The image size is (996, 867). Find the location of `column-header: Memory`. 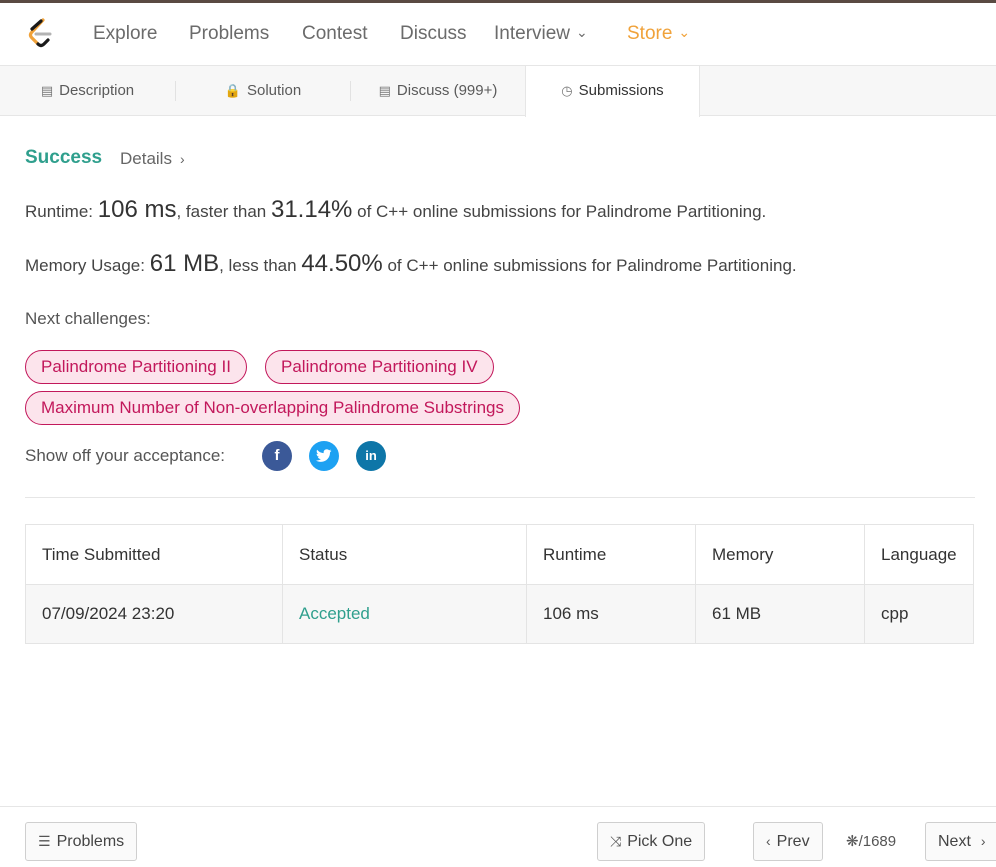

column-header: Memory is located at coordinates (780, 554).